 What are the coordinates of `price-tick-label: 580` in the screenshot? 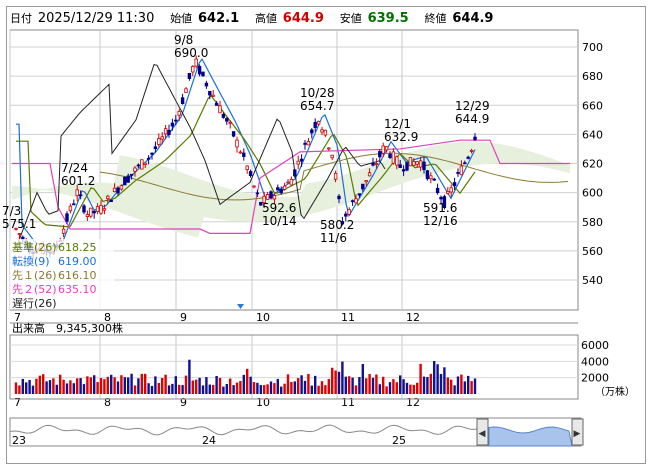 It's located at (592, 222).